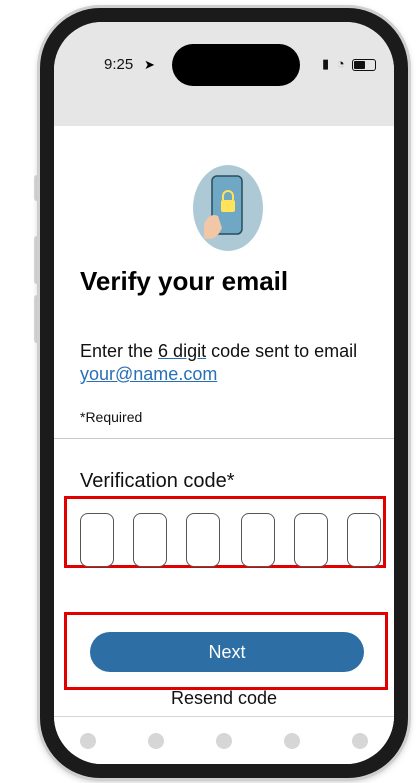 This screenshot has width=420, height=783. What do you see at coordinates (111, 417) in the screenshot?
I see `required-note: *Required` at bounding box center [111, 417].